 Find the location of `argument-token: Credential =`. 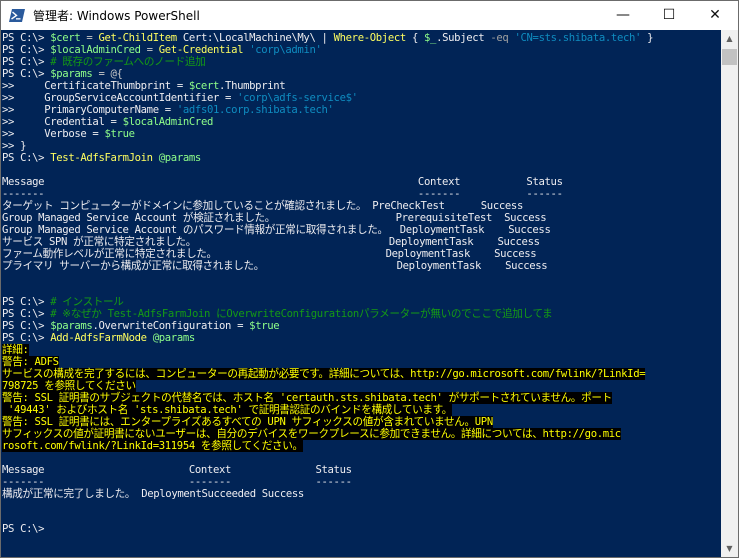

argument-token: Credential = is located at coordinates (83, 122).